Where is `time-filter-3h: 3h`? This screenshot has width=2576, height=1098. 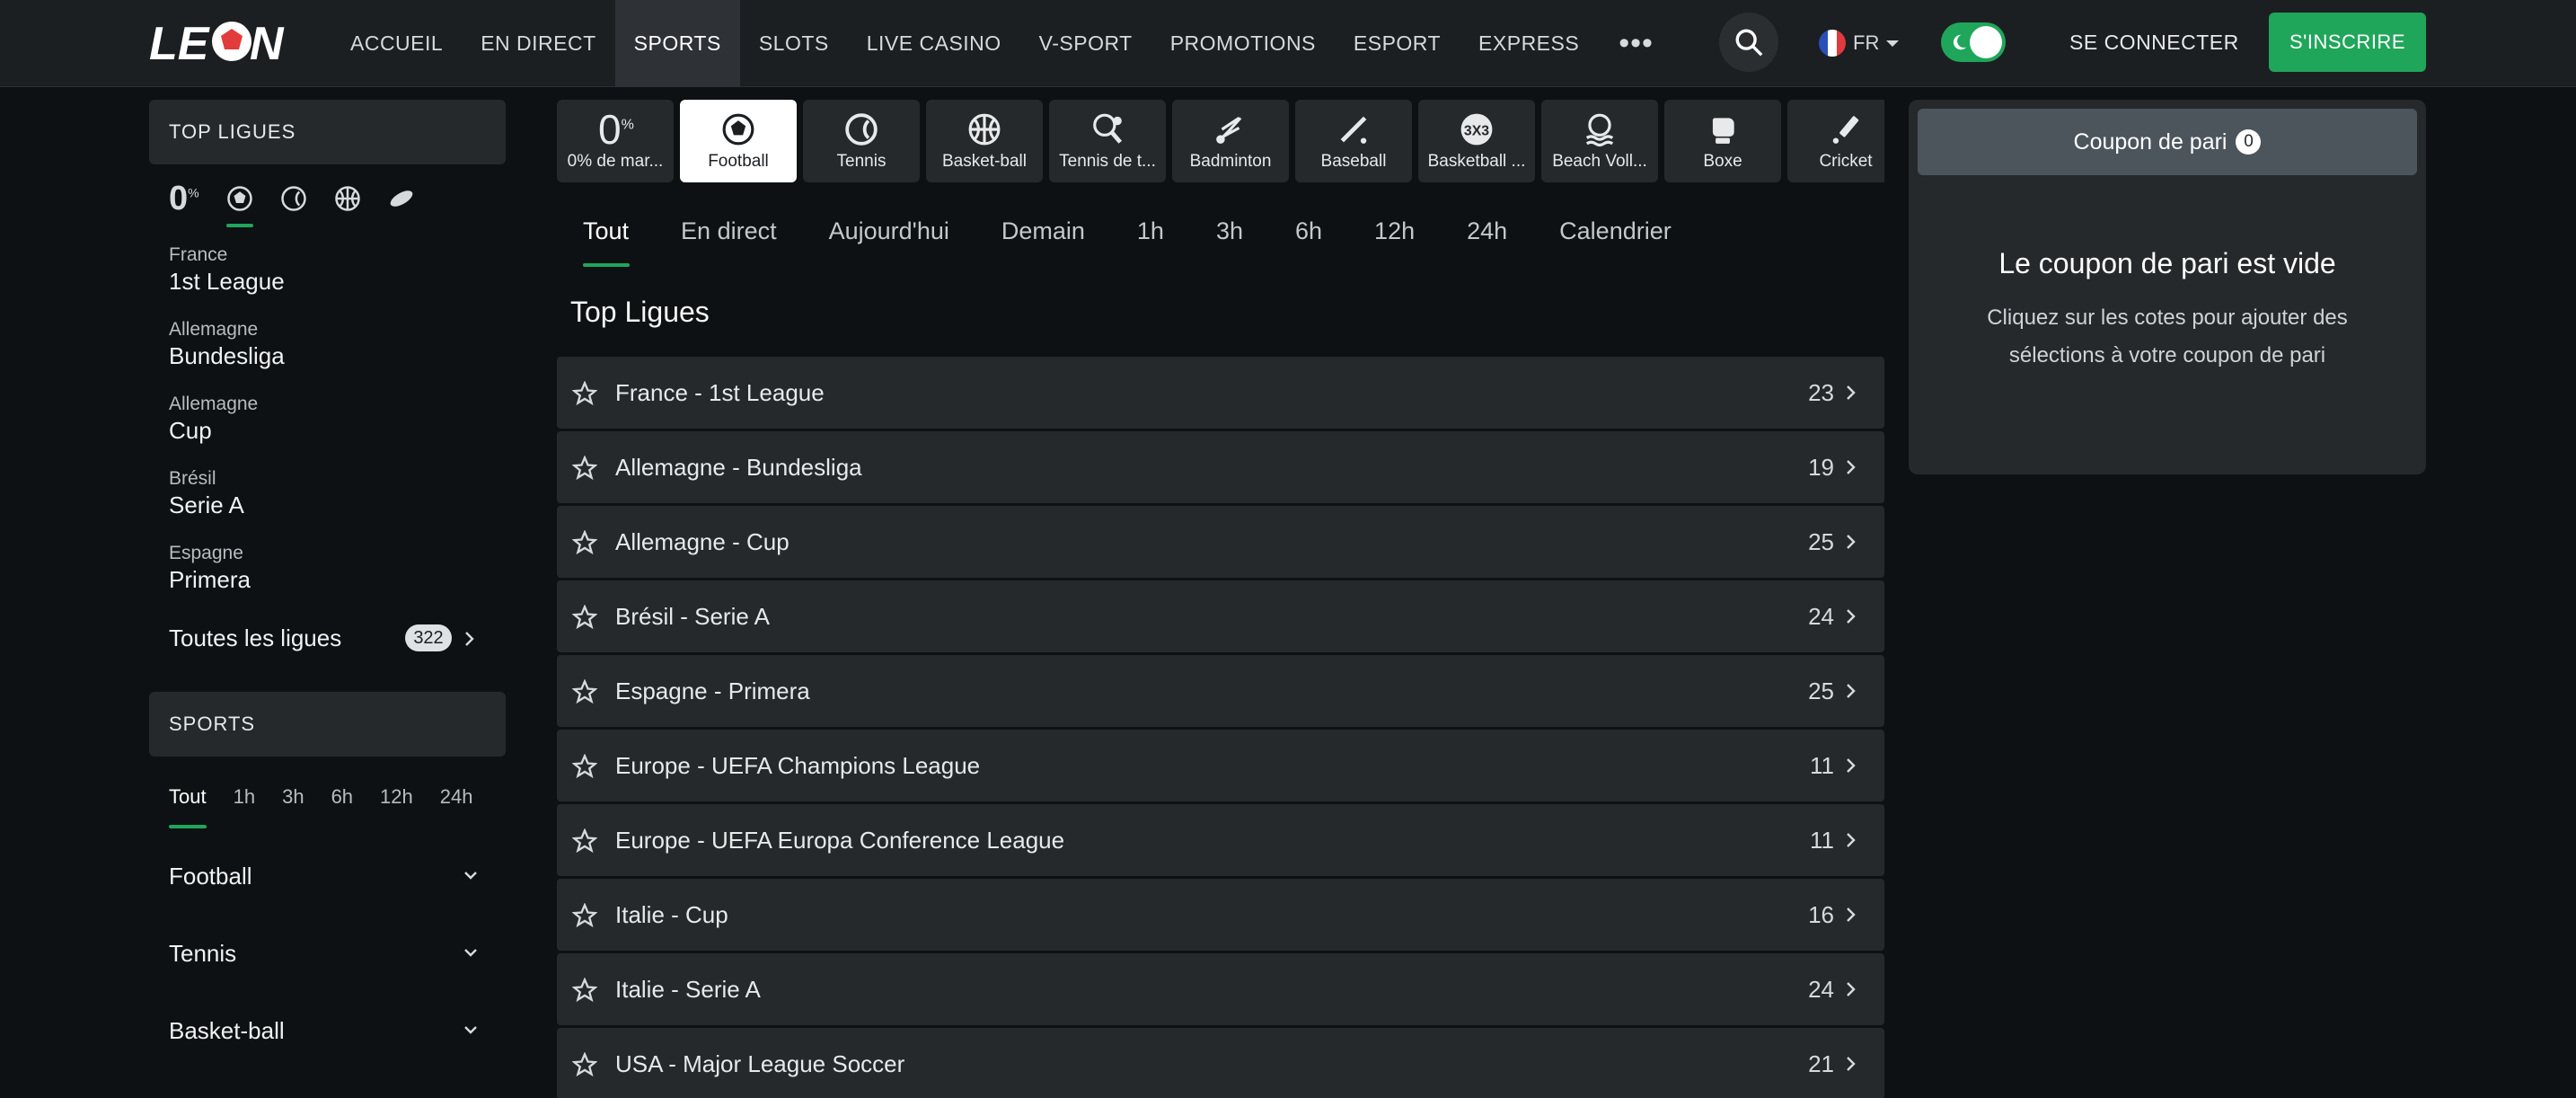 time-filter-3h: 3h is located at coordinates (293, 797).